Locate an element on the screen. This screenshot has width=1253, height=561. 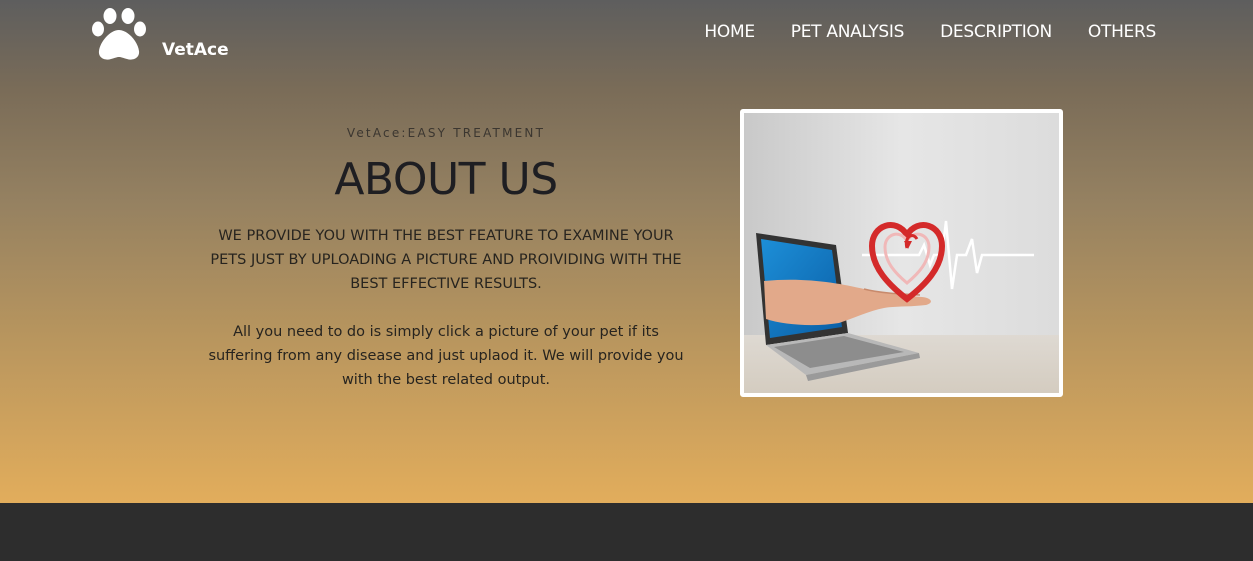
laptop-heart-illustration is located at coordinates (901, 253).